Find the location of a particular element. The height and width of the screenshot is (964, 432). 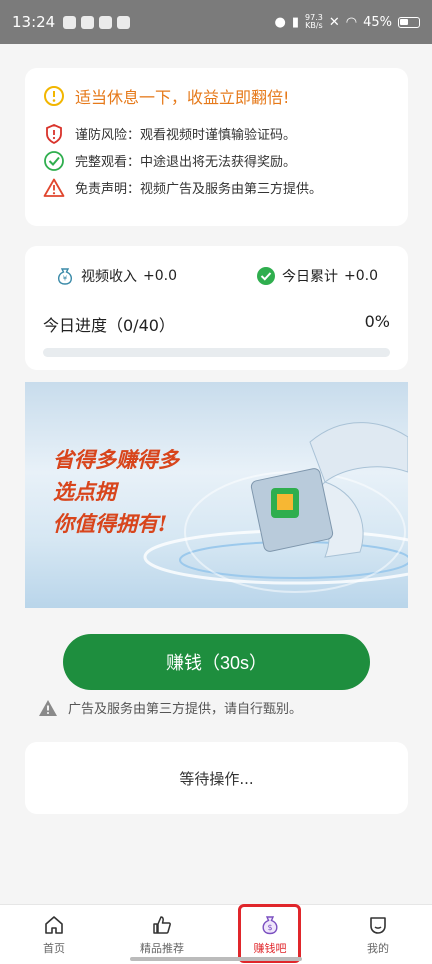

money-bag-icon: ¥ is located at coordinates (65, 276).